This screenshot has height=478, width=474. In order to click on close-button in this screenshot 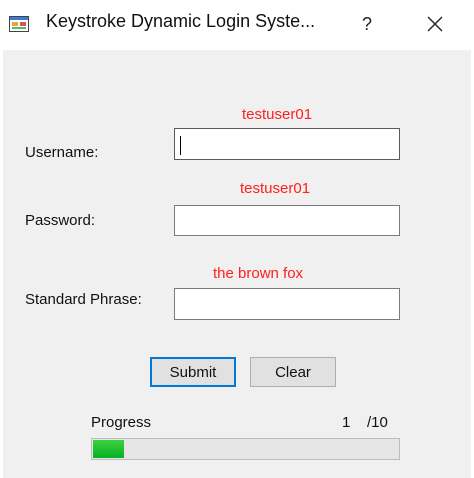, I will do `click(435, 24)`.